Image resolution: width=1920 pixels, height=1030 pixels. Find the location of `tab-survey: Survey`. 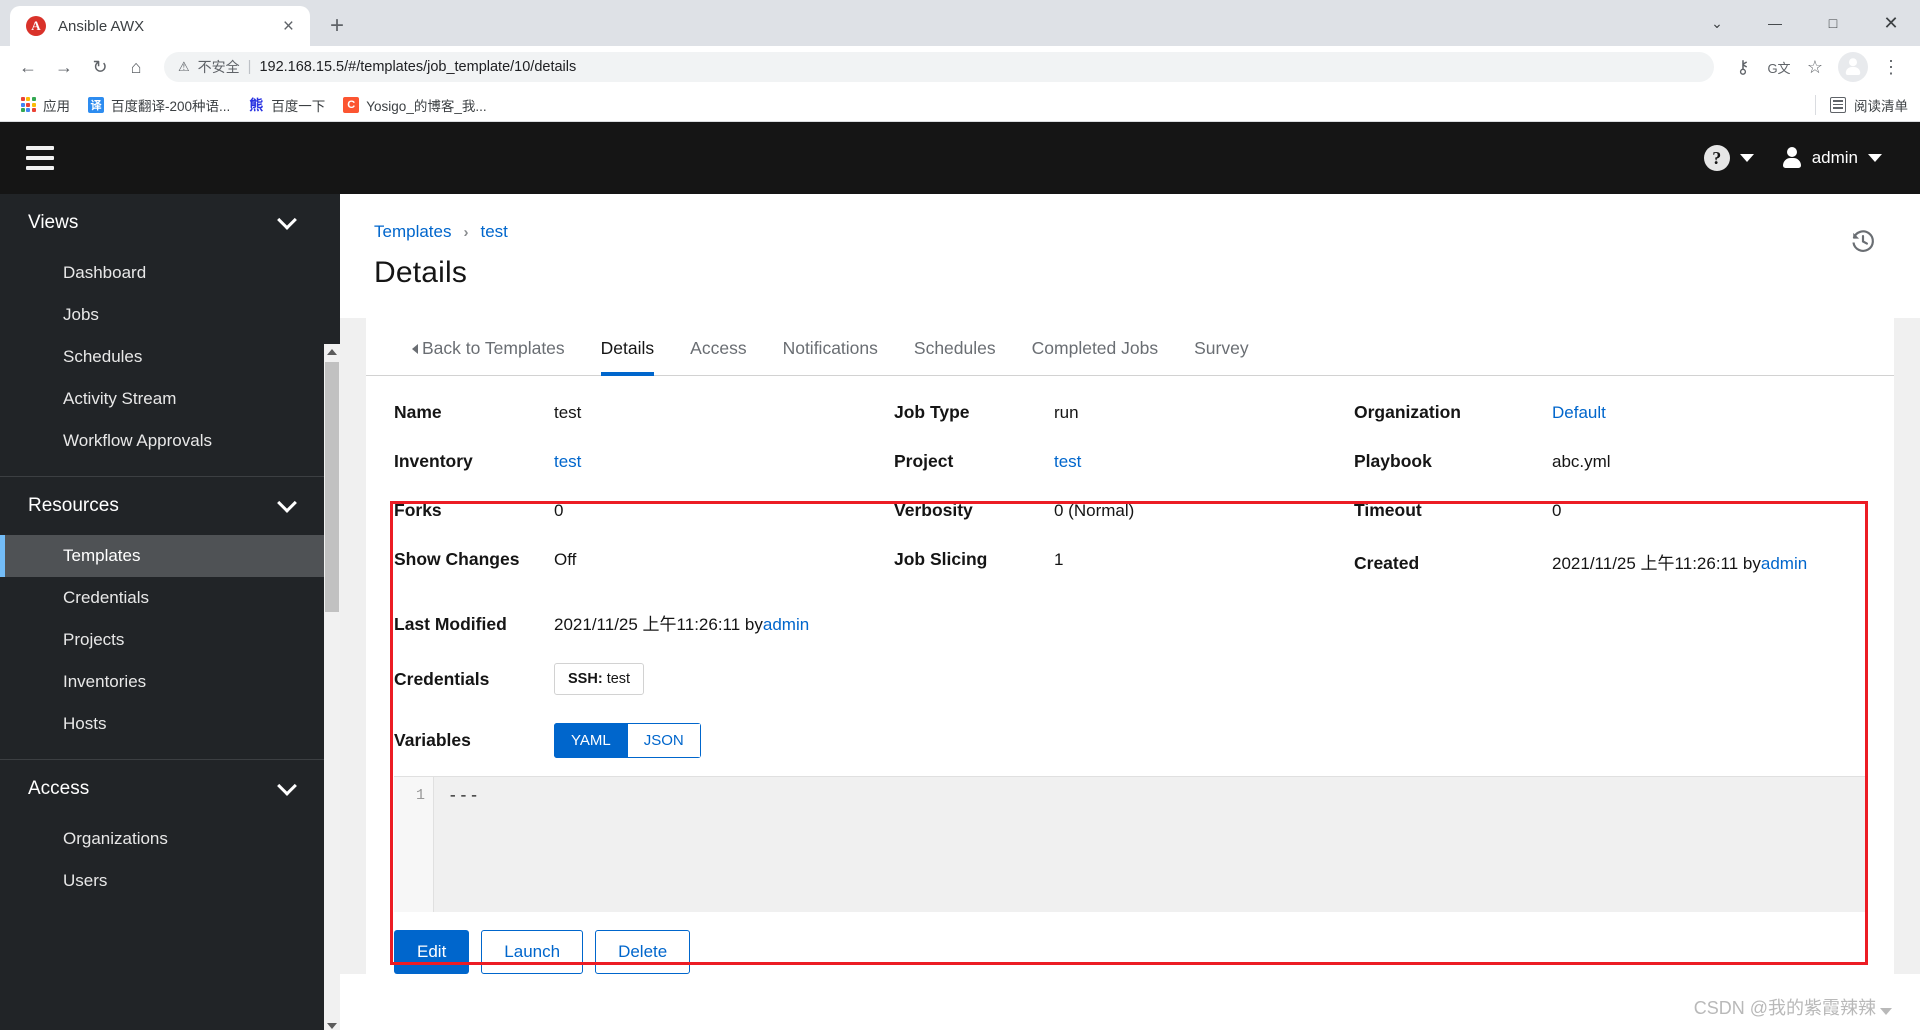

tab-survey: Survey is located at coordinates (1221, 346).